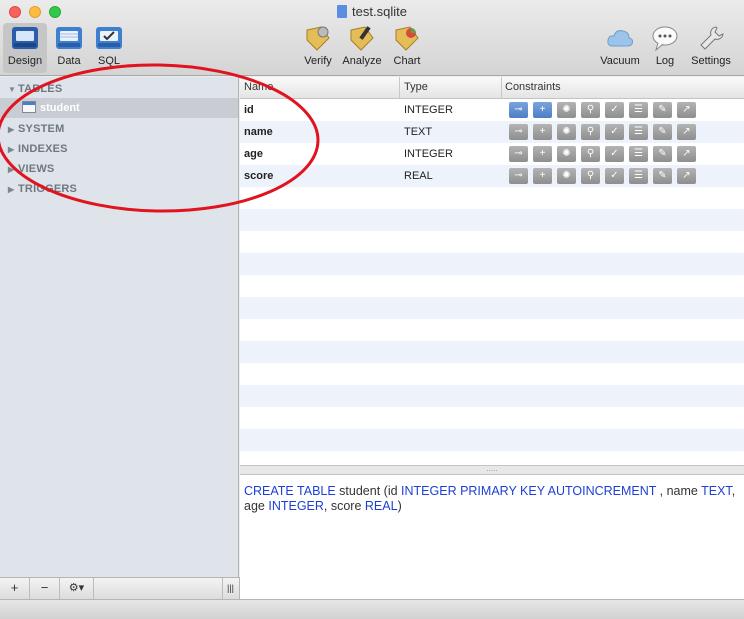 The image size is (744, 619). I want to click on toolbar-vacuum-button: Vacuum, so click(620, 45).